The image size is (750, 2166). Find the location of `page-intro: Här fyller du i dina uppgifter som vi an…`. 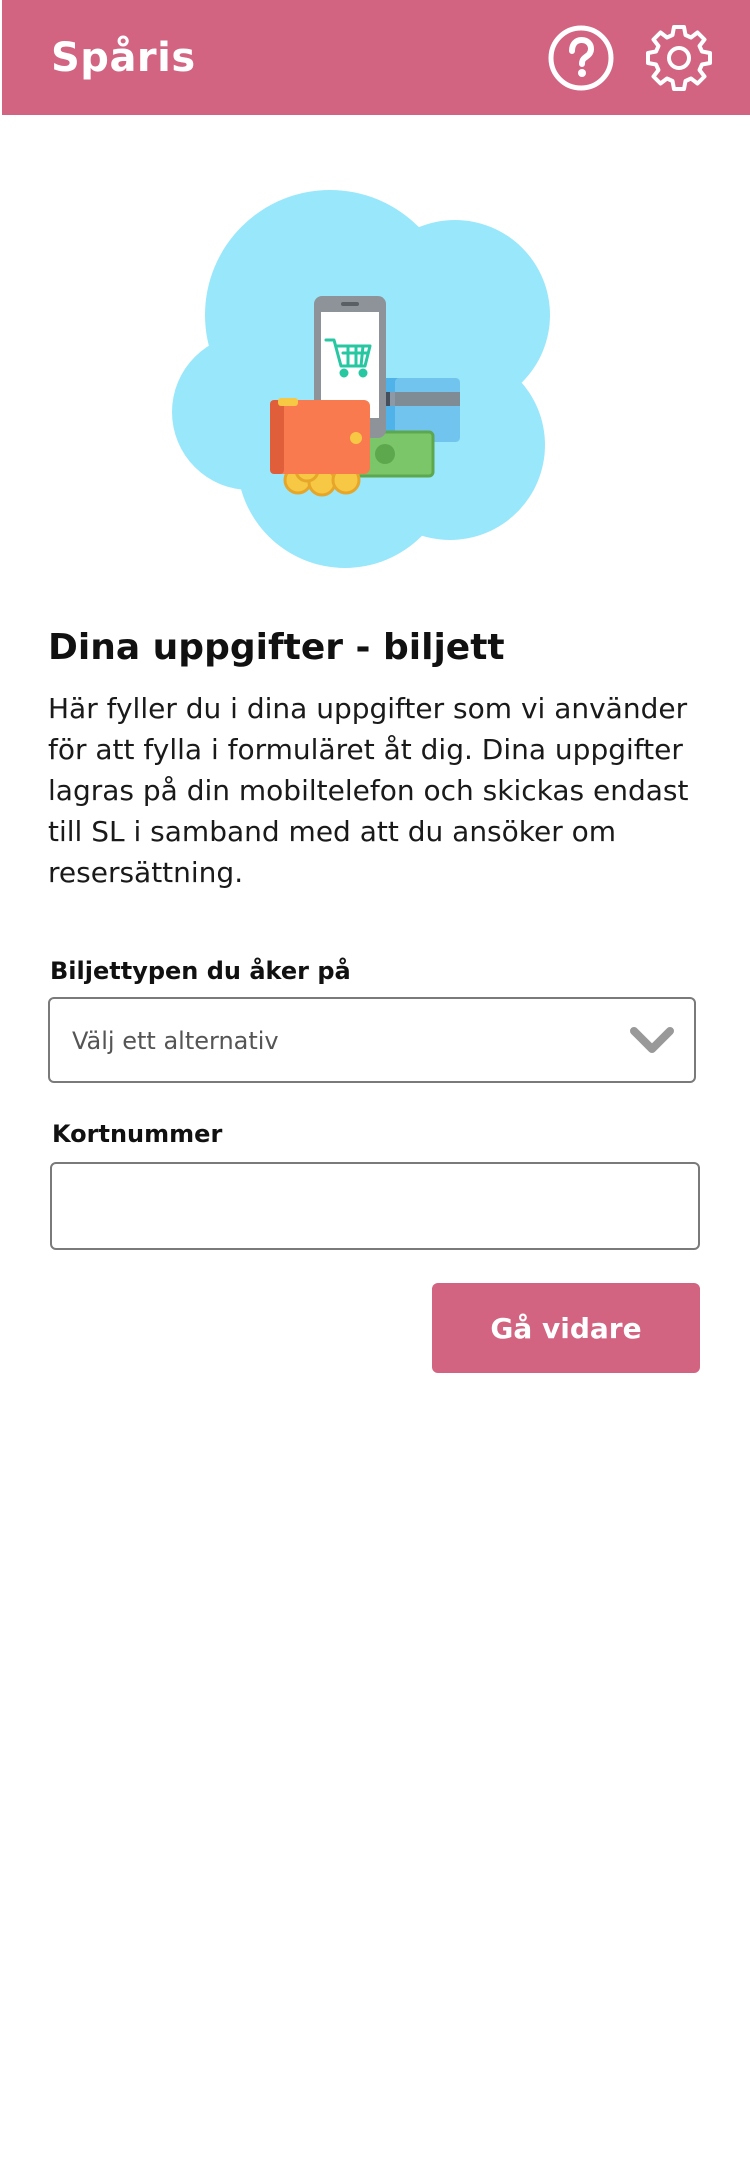

page-intro: Här fyller du i dina uppgifter som vi an… is located at coordinates (368, 790).